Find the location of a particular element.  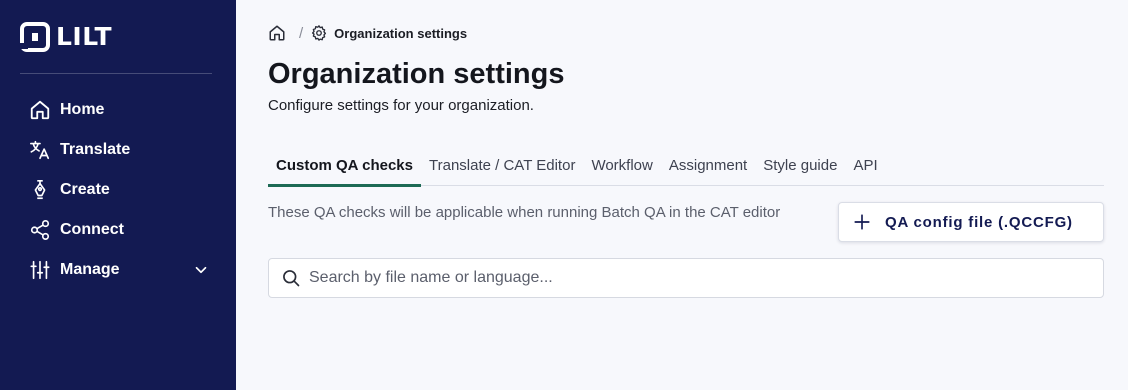

lilt-logo: LILT is located at coordinates (66, 37).